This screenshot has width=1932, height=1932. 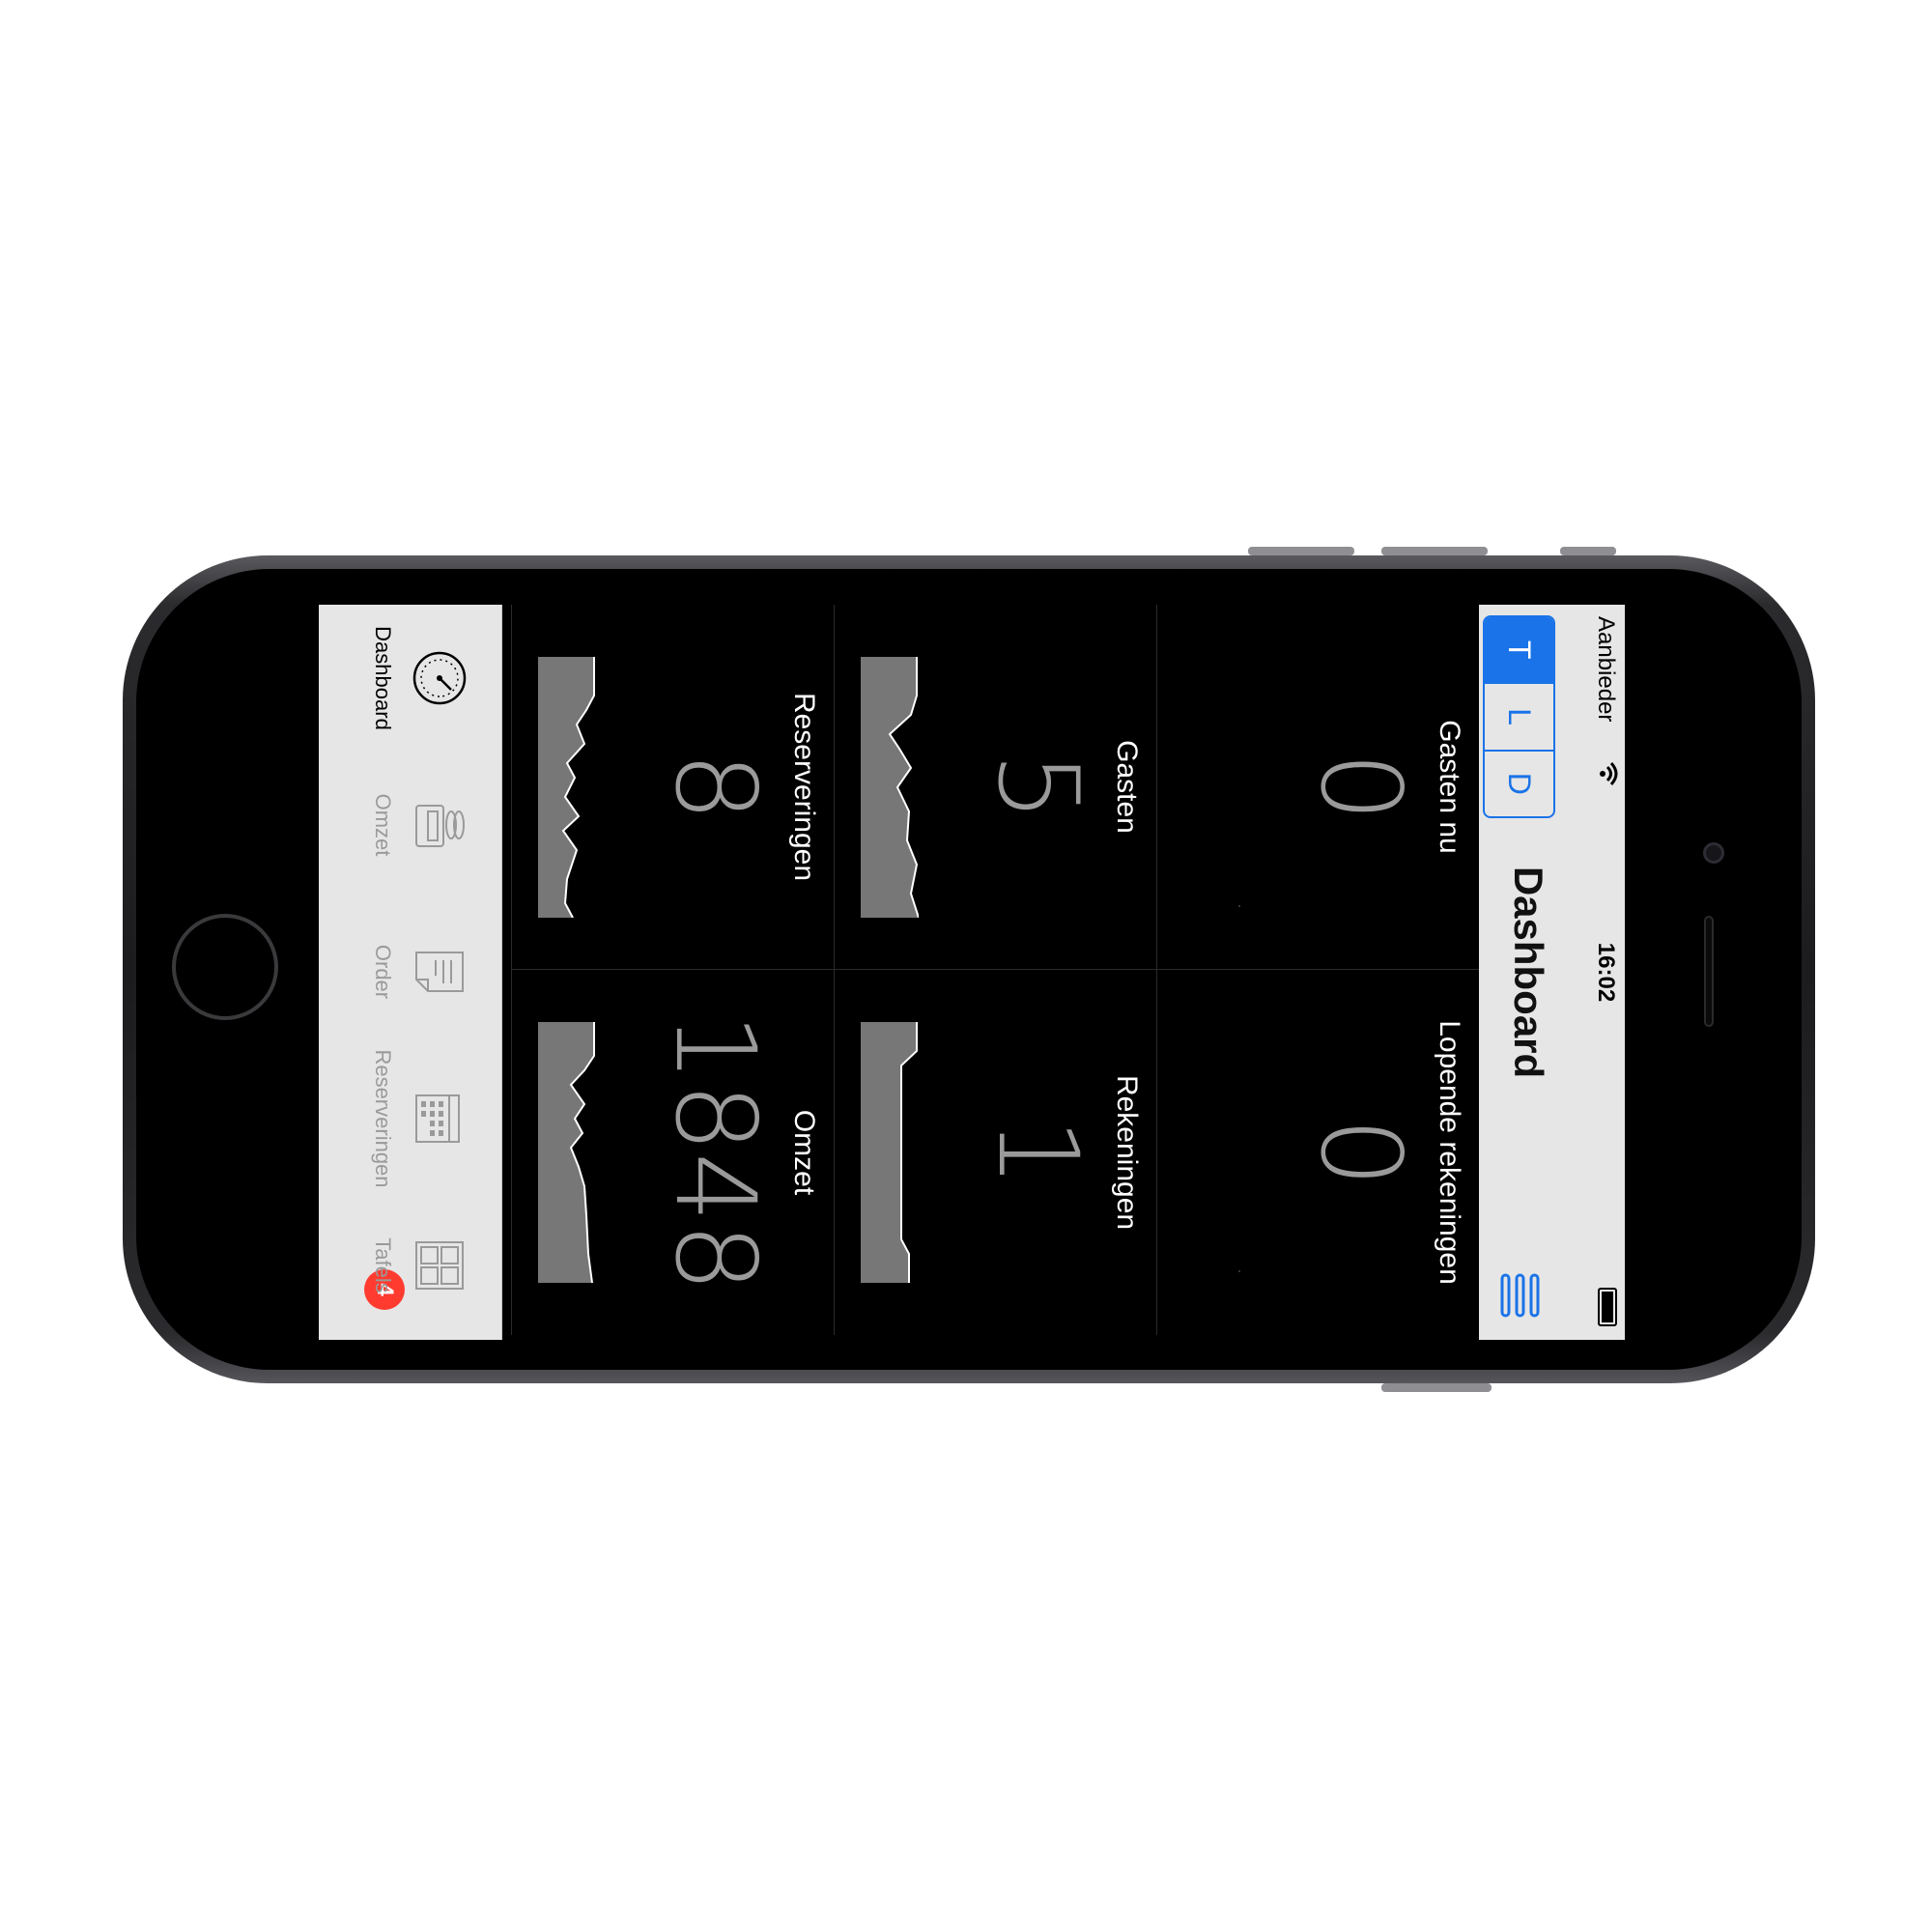 I want to click on status-time: 16:02, so click(x=1606, y=972).